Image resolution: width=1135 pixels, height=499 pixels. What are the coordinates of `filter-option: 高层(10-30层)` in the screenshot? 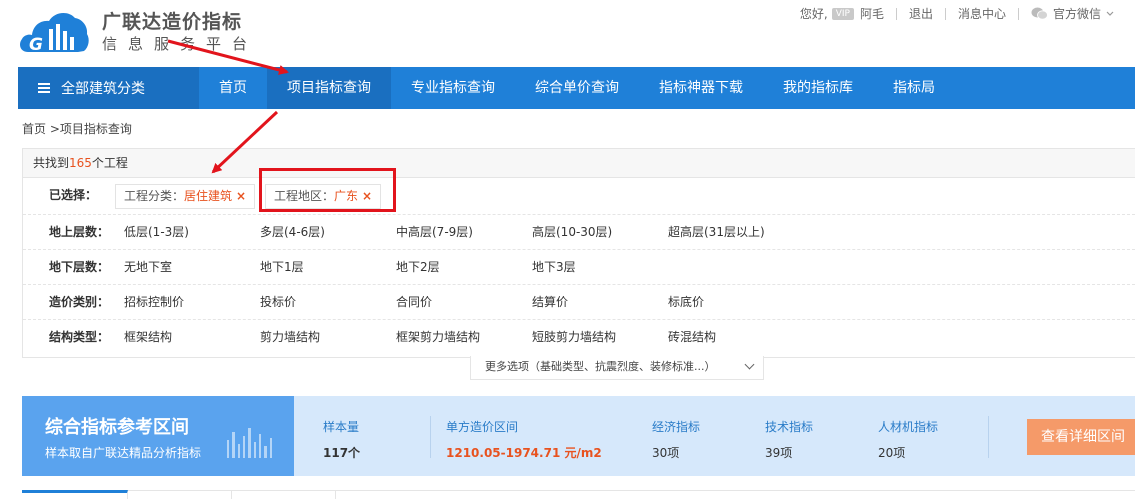 It's located at (572, 232).